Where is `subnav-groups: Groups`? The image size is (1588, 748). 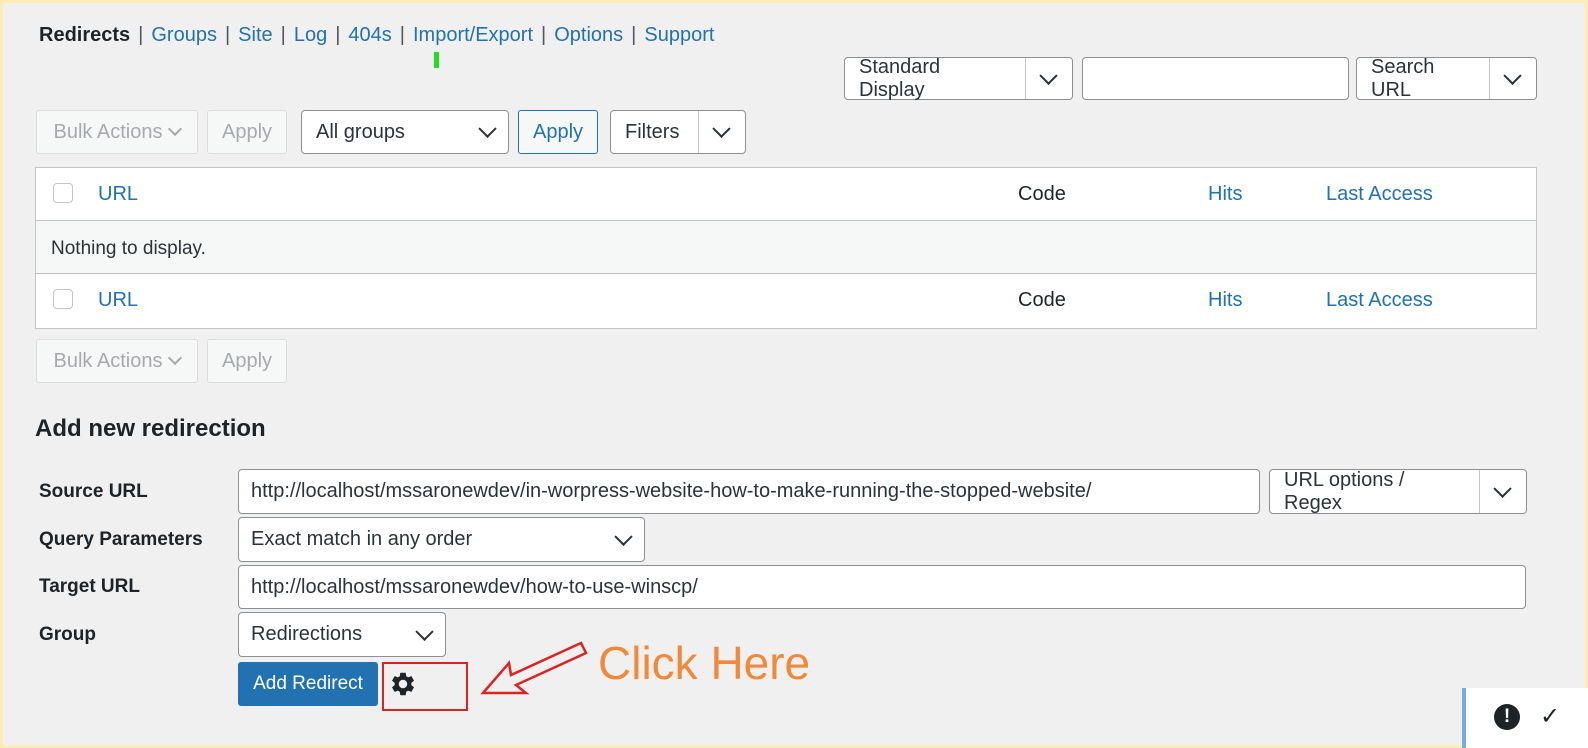 subnav-groups: Groups is located at coordinates (184, 35).